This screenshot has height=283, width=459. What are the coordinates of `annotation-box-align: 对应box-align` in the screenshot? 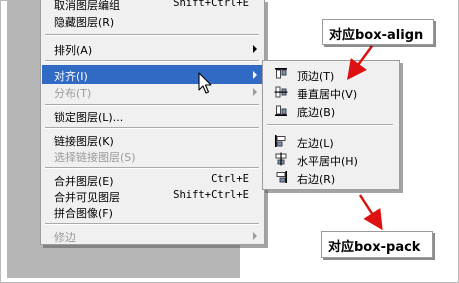 It's located at (378, 32).